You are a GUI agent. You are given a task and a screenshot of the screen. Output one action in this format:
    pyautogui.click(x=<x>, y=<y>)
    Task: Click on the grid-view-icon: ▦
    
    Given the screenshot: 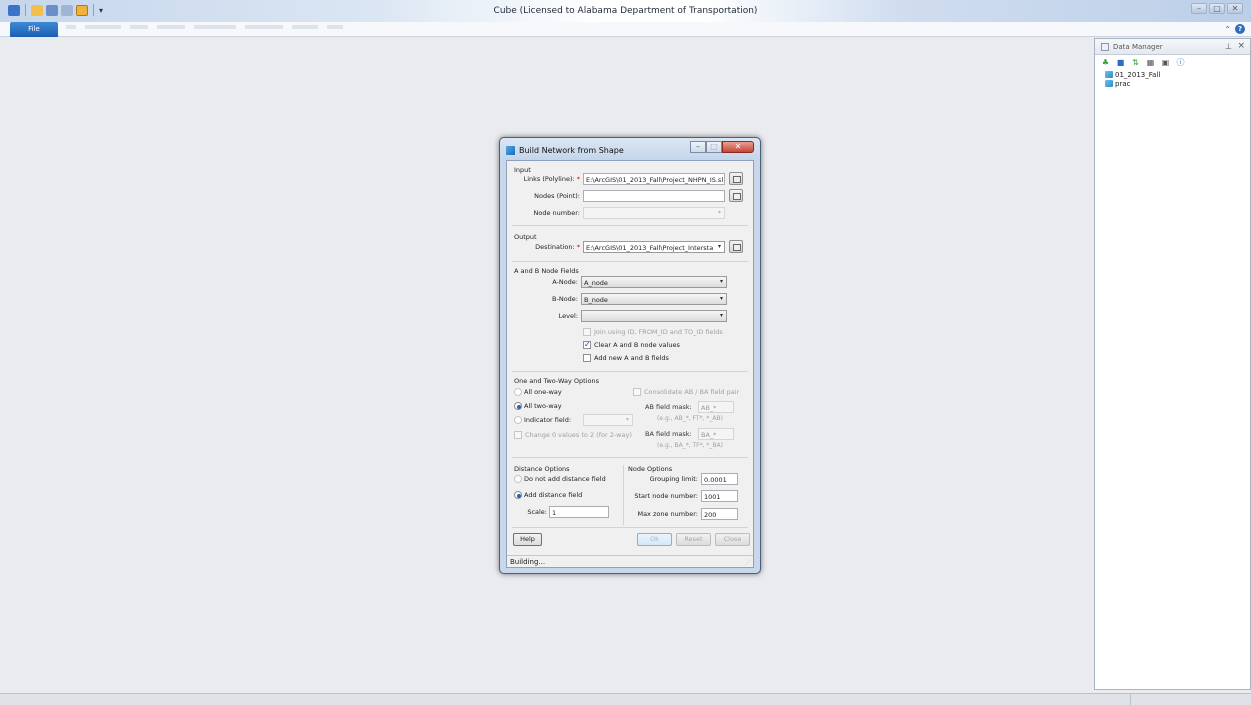 What is the action you would take?
    pyautogui.click(x=1150, y=62)
    